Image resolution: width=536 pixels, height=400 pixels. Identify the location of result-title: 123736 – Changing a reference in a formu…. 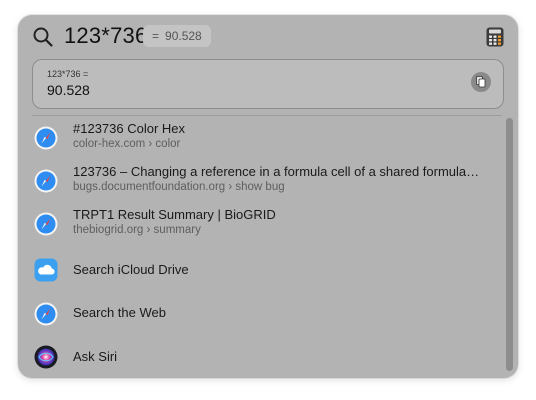
(276, 171).